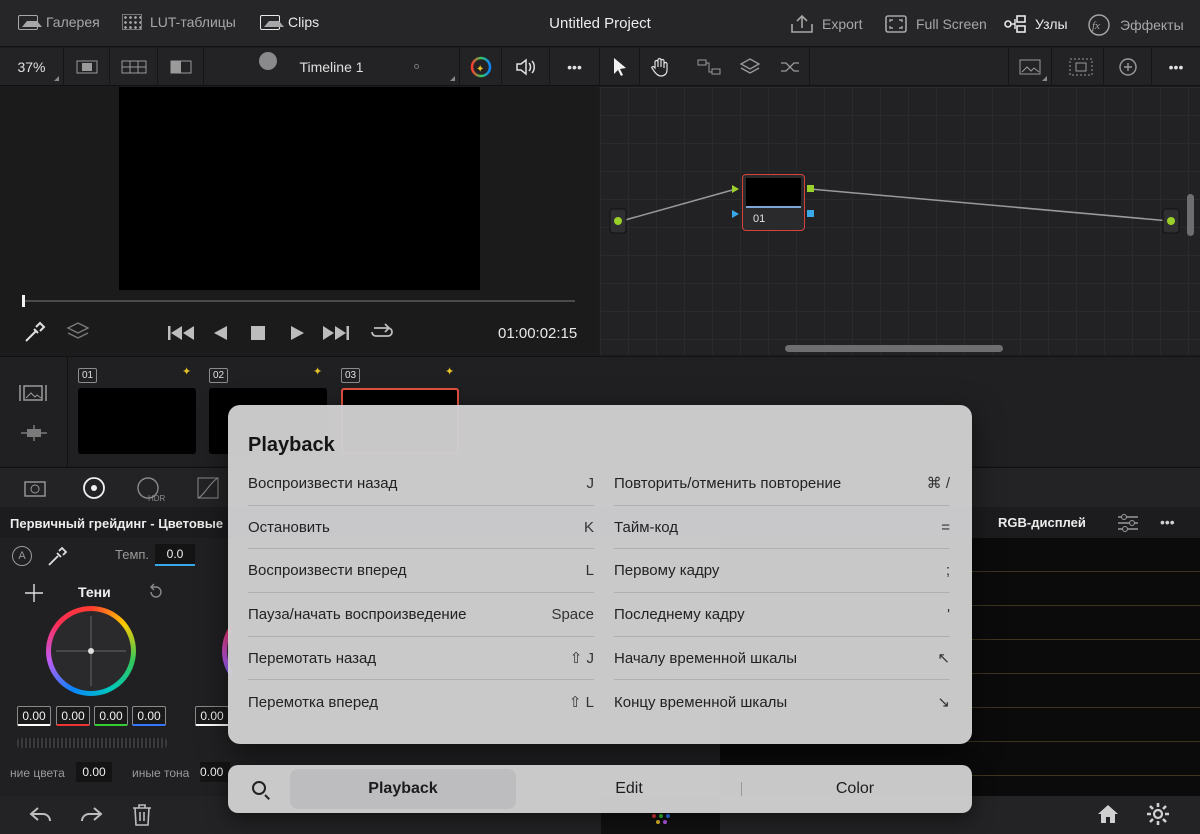 This screenshot has height=834, width=1200. What do you see at coordinates (23, 301) in the screenshot?
I see `playhead` at bounding box center [23, 301].